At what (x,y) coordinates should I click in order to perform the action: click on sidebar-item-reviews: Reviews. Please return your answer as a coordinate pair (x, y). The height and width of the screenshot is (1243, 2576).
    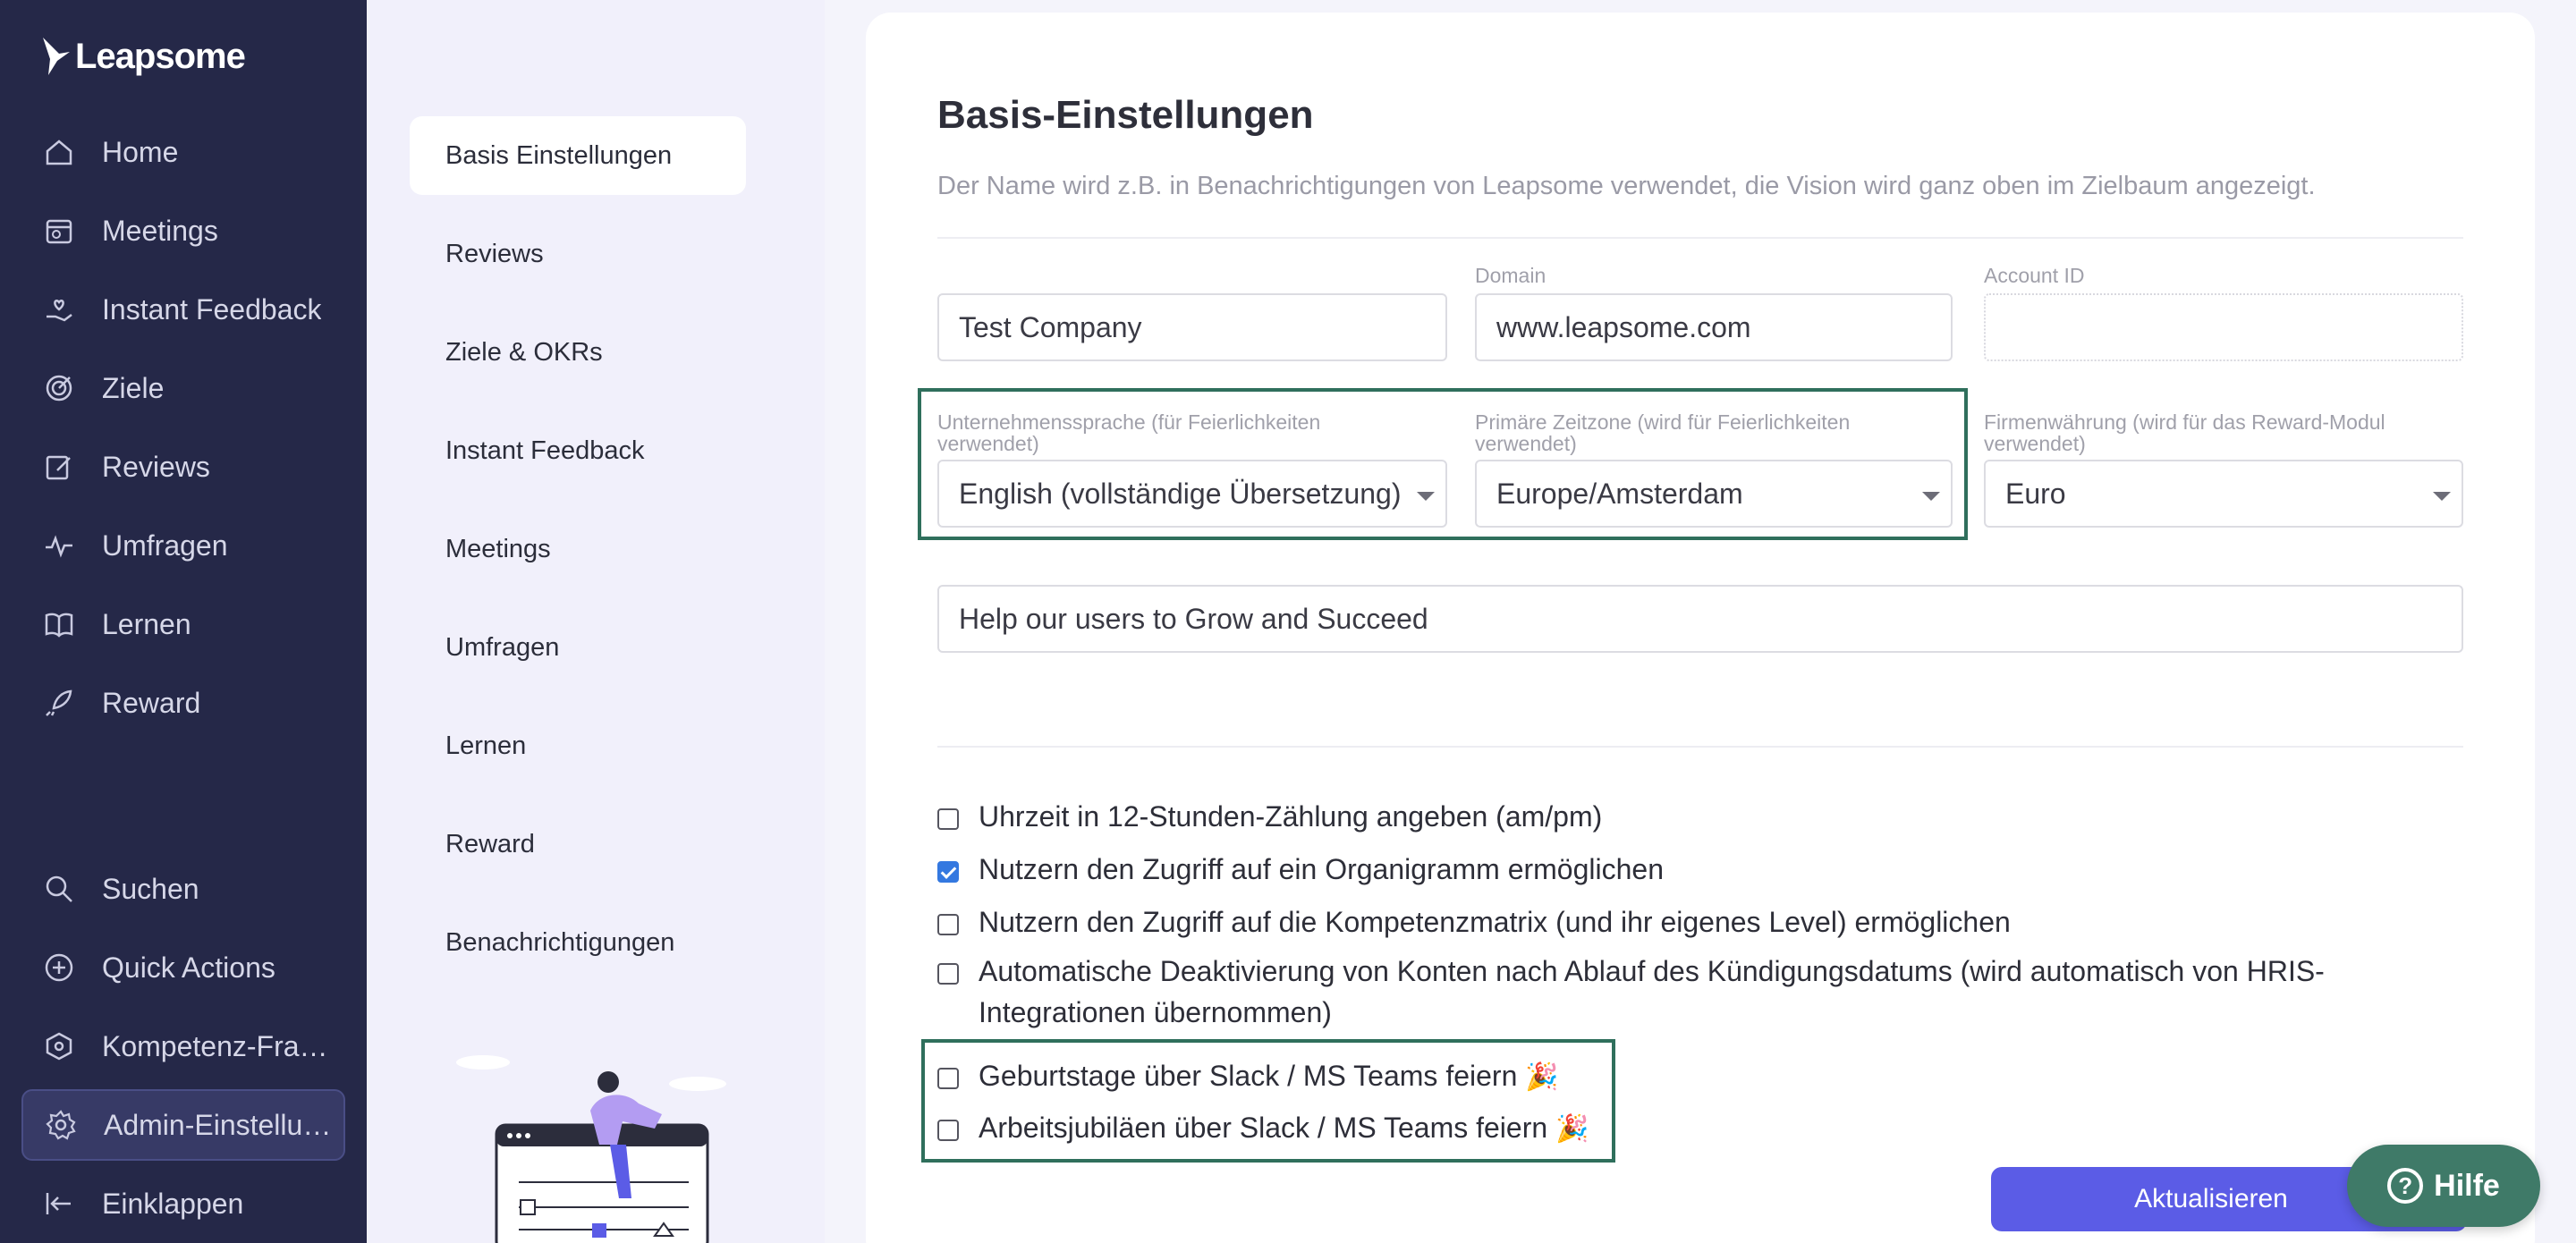
    Looking at the image, I should click on (183, 467).